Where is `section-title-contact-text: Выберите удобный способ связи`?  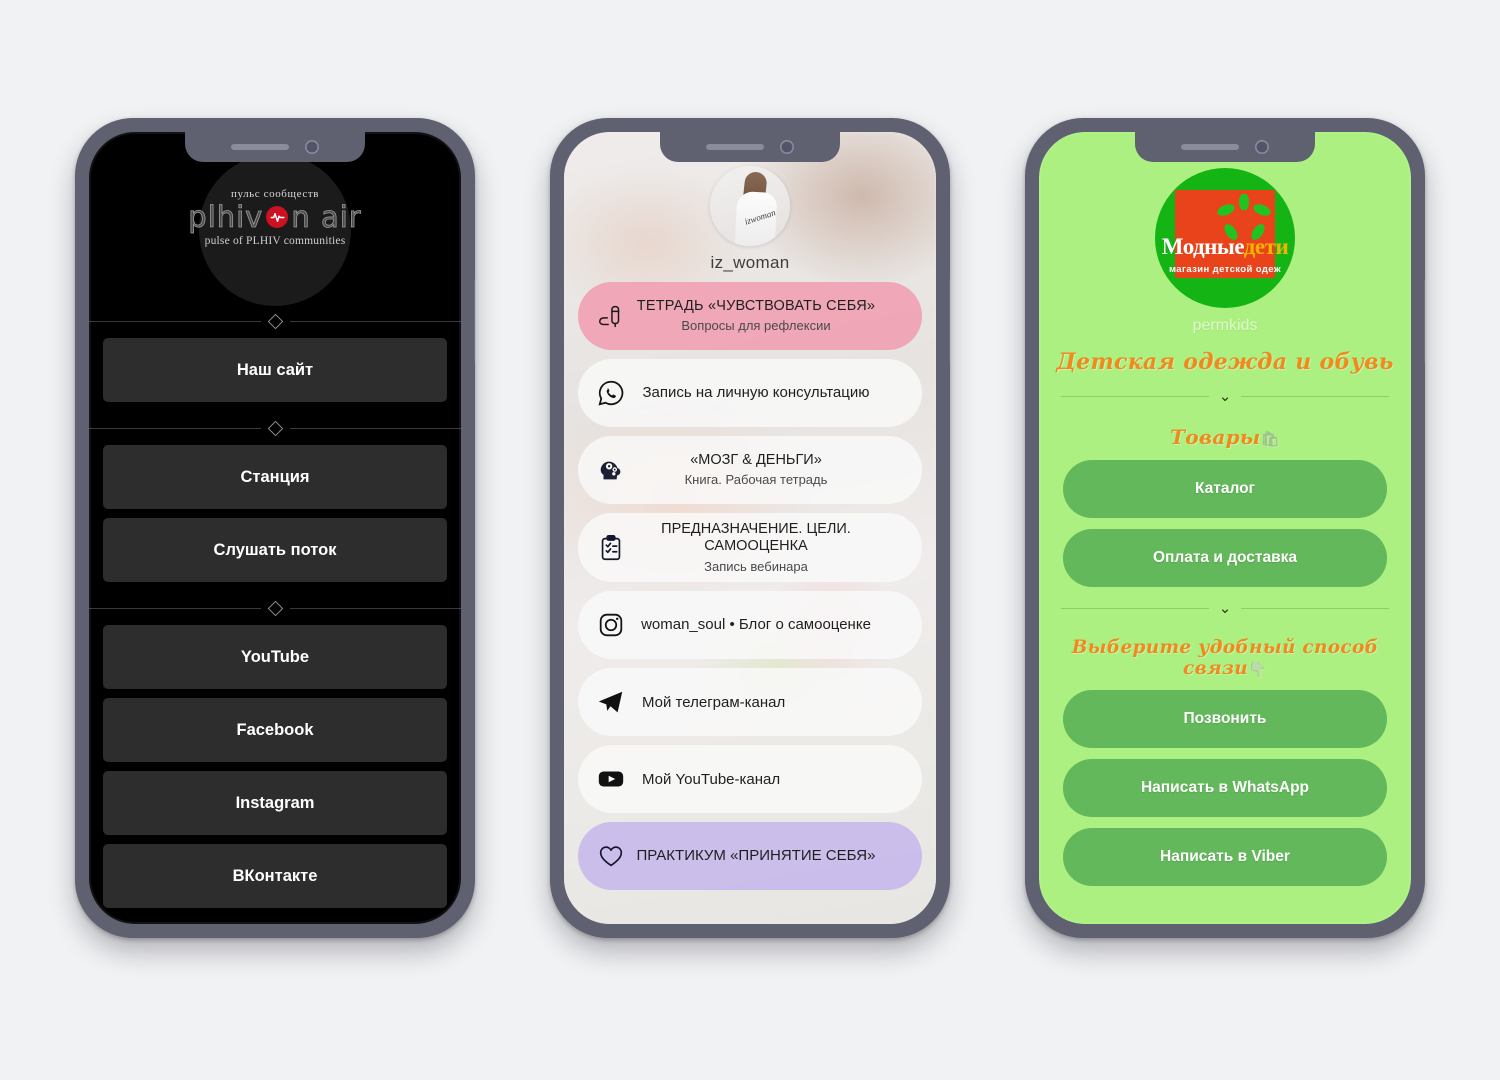 section-title-contact-text: Выберите удобный способ связи is located at coordinates (1225, 658).